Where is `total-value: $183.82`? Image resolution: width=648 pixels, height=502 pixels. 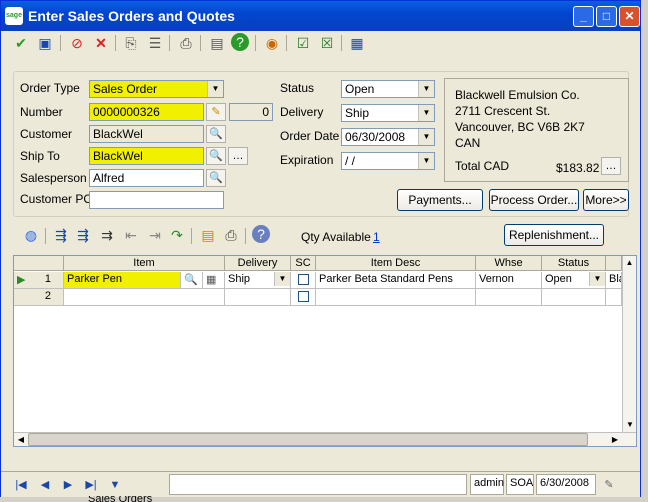 total-value: $183.82 is located at coordinates (578, 168).